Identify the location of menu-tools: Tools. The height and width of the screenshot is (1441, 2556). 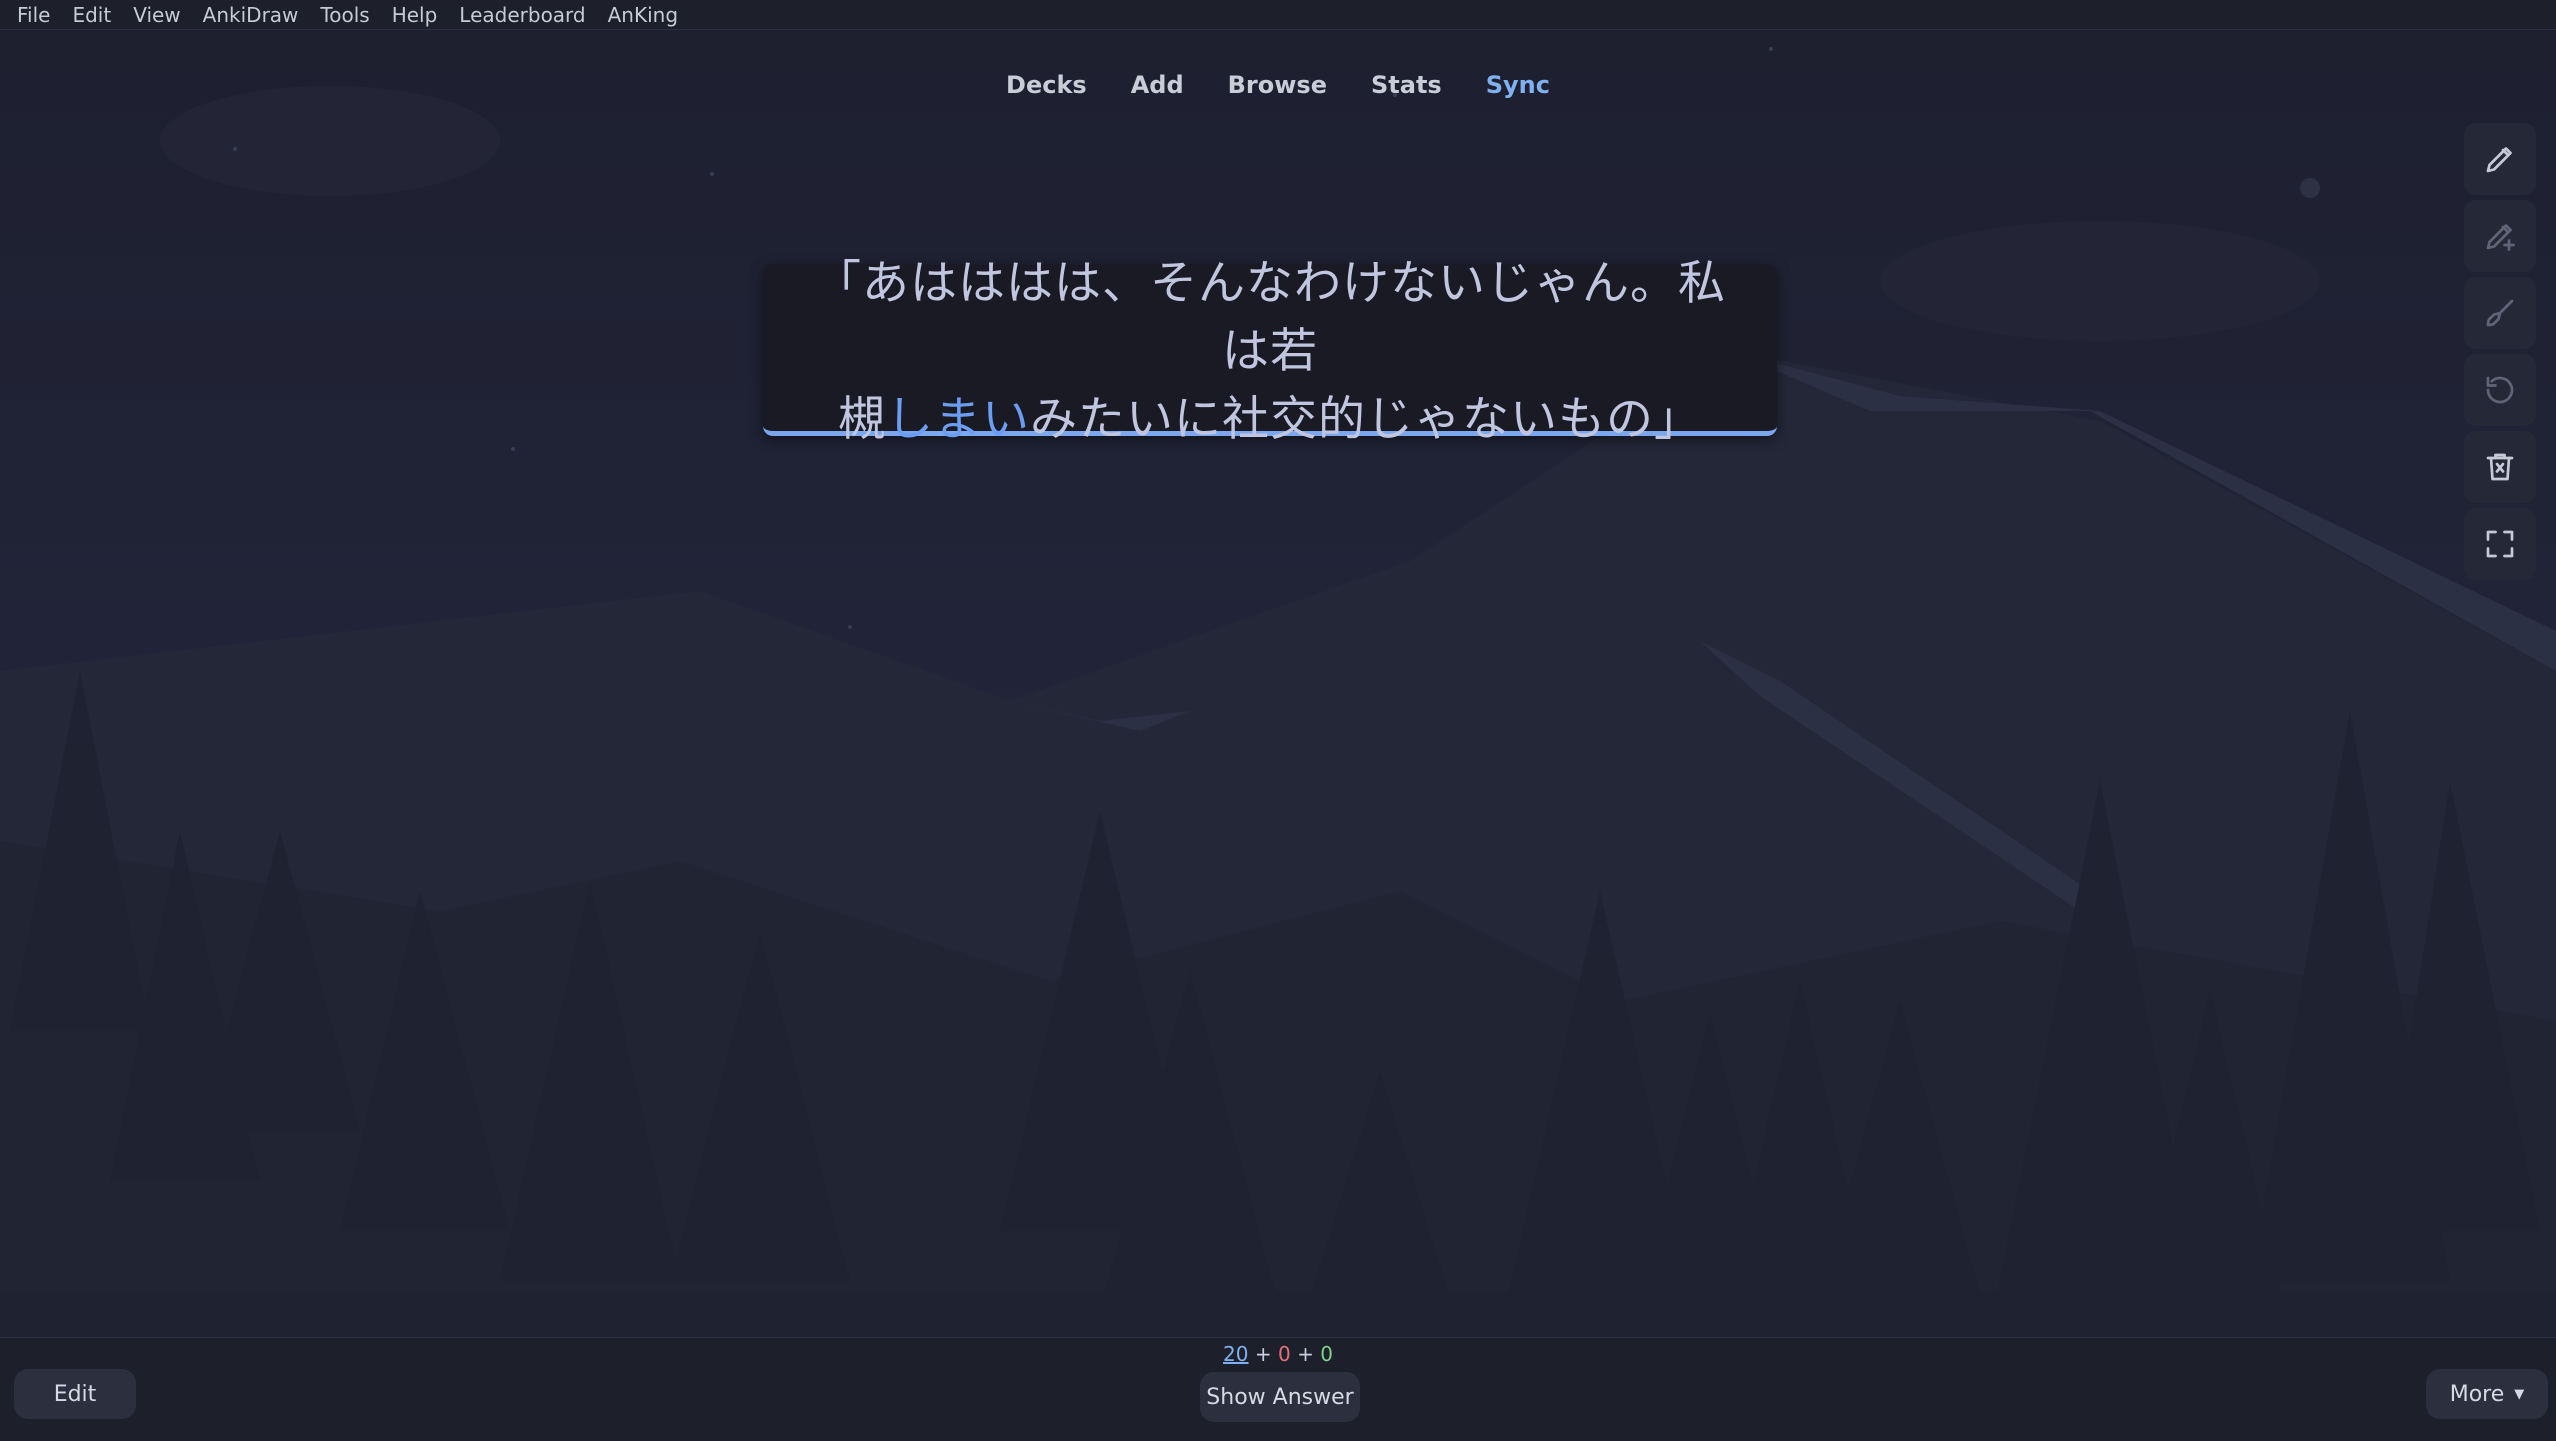
(344, 15).